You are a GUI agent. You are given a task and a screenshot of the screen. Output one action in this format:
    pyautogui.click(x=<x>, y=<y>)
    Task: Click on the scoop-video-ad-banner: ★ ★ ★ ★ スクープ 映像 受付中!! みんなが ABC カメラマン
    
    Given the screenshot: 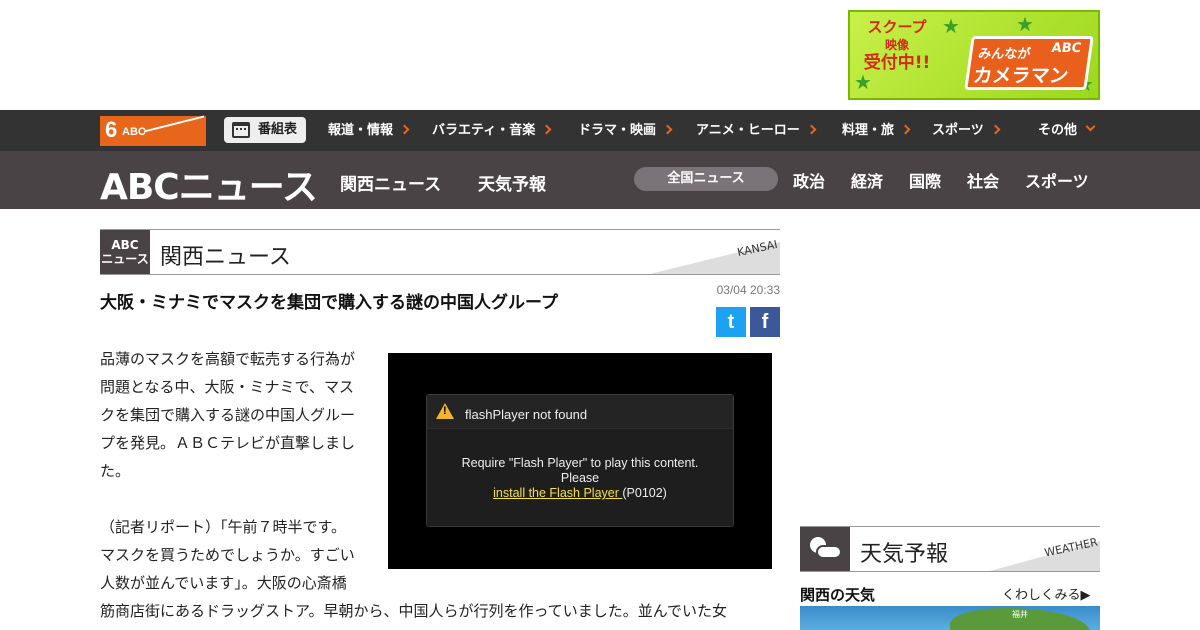 What is the action you would take?
    pyautogui.click(x=974, y=55)
    